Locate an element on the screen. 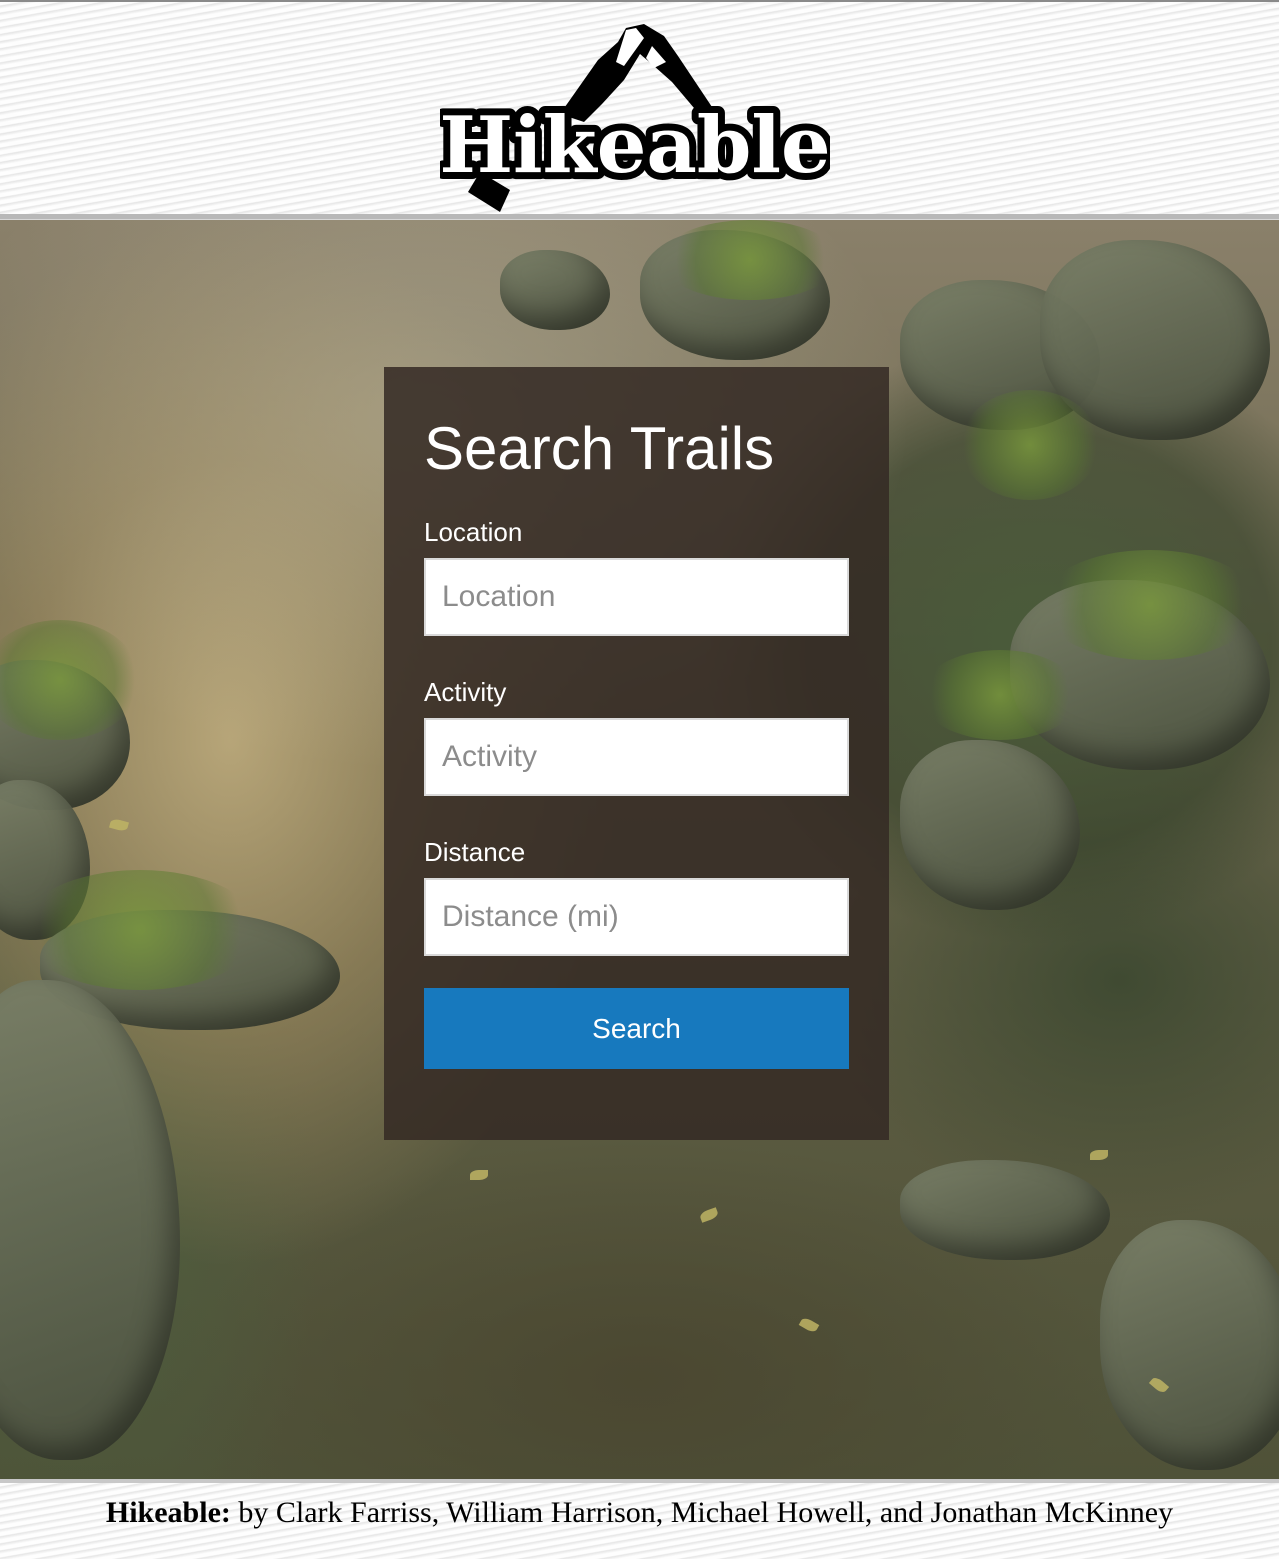  search-button: Search is located at coordinates (636, 1028).